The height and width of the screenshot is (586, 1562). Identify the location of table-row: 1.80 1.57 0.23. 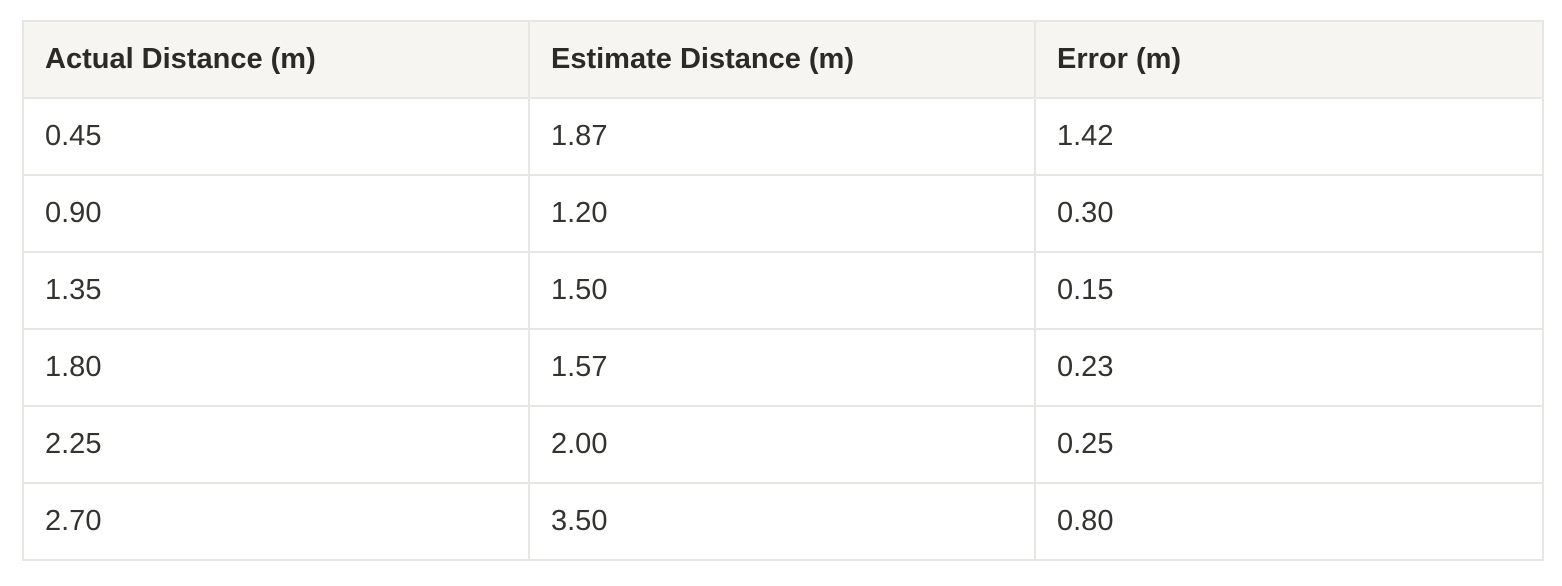
(783, 367).